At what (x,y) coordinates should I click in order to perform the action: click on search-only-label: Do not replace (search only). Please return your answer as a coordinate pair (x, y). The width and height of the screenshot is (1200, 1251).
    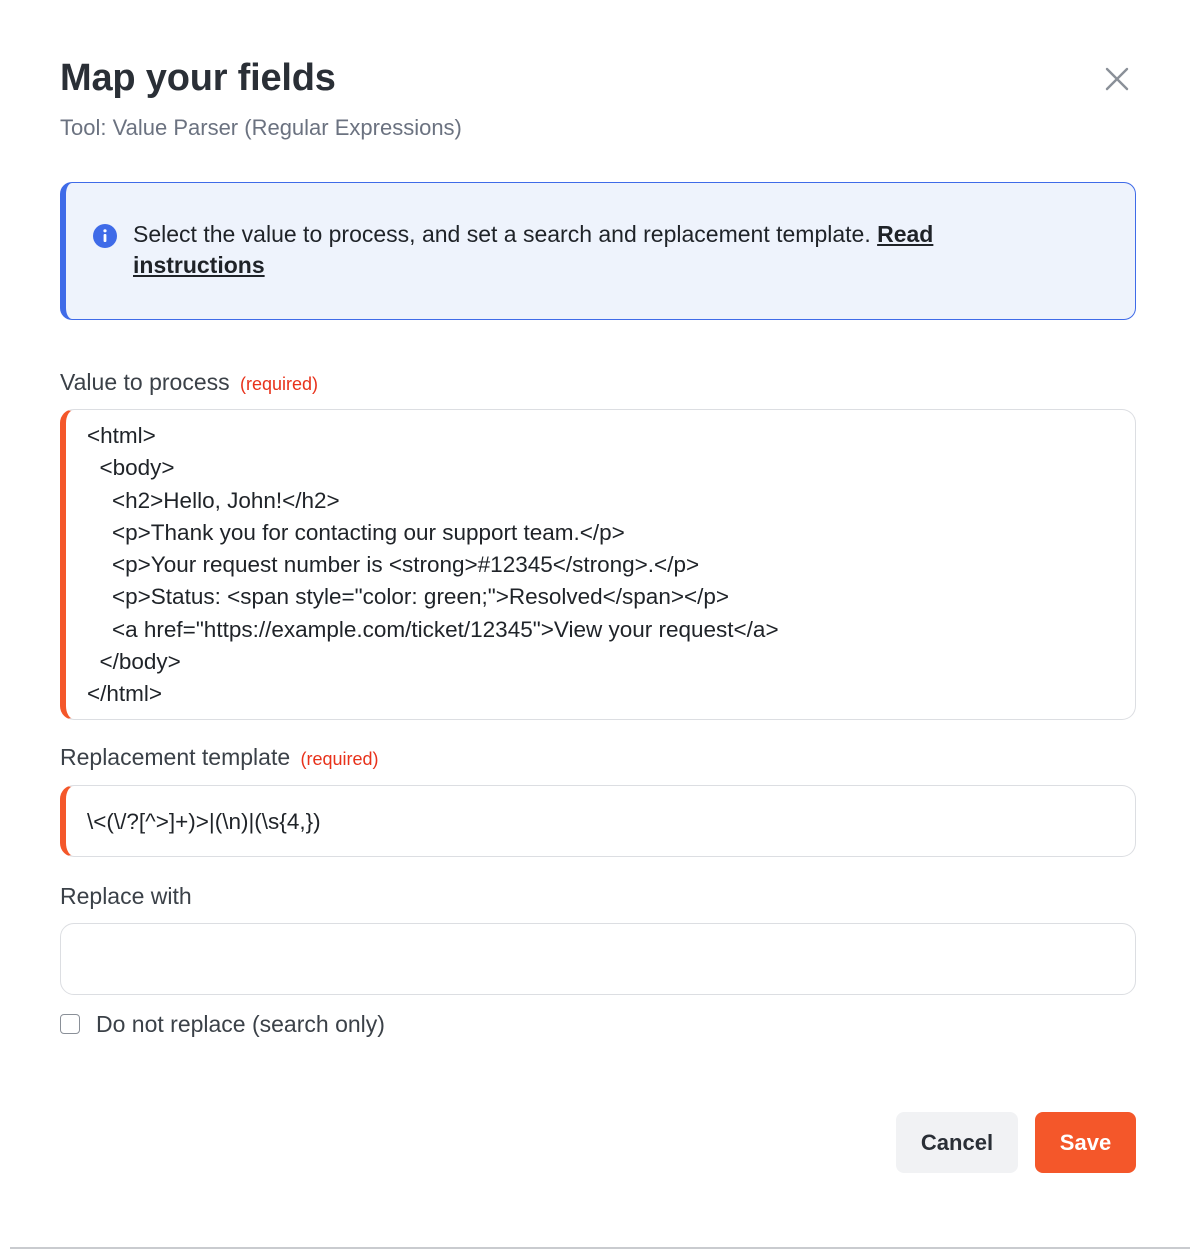
    Looking at the image, I should click on (240, 1023).